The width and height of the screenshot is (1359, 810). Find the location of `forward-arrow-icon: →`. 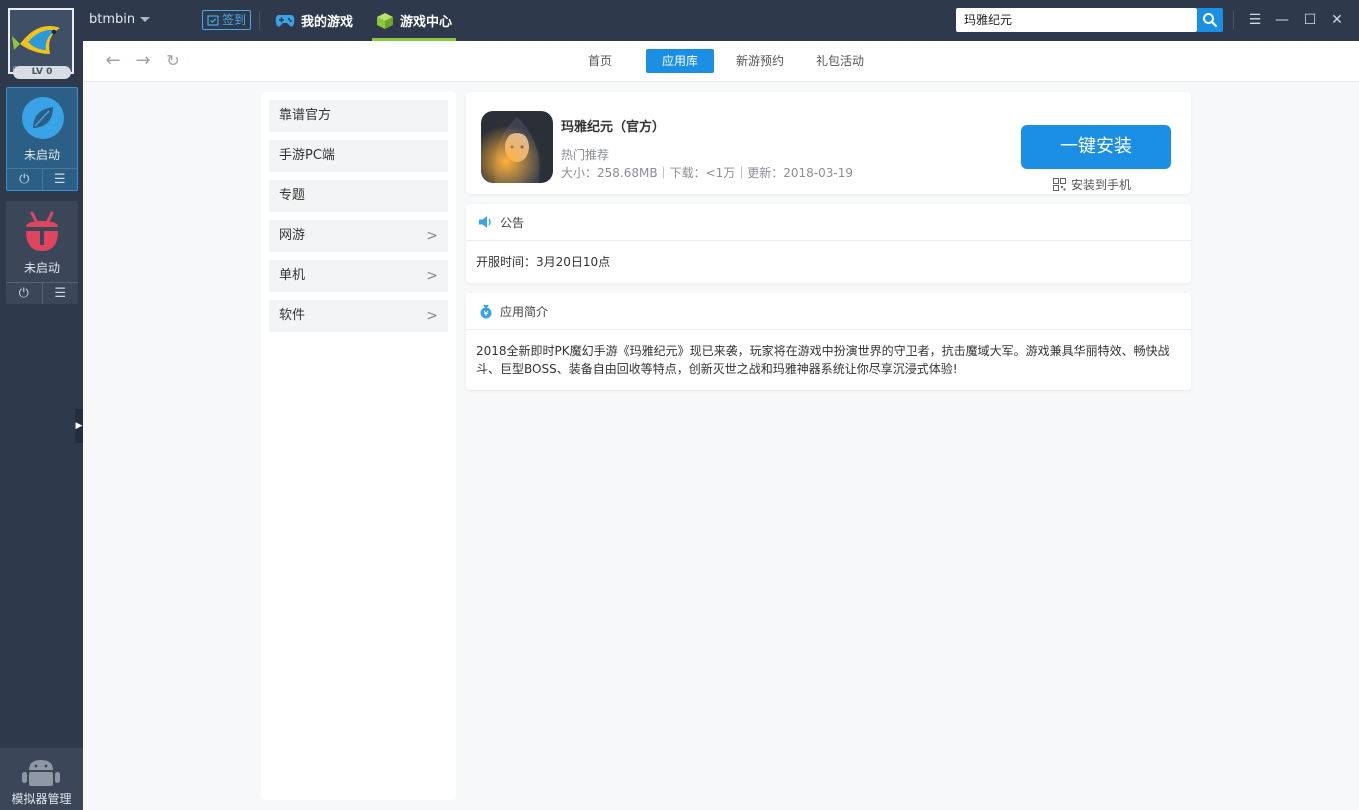

forward-arrow-icon: → is located at coordinates (143, 61).